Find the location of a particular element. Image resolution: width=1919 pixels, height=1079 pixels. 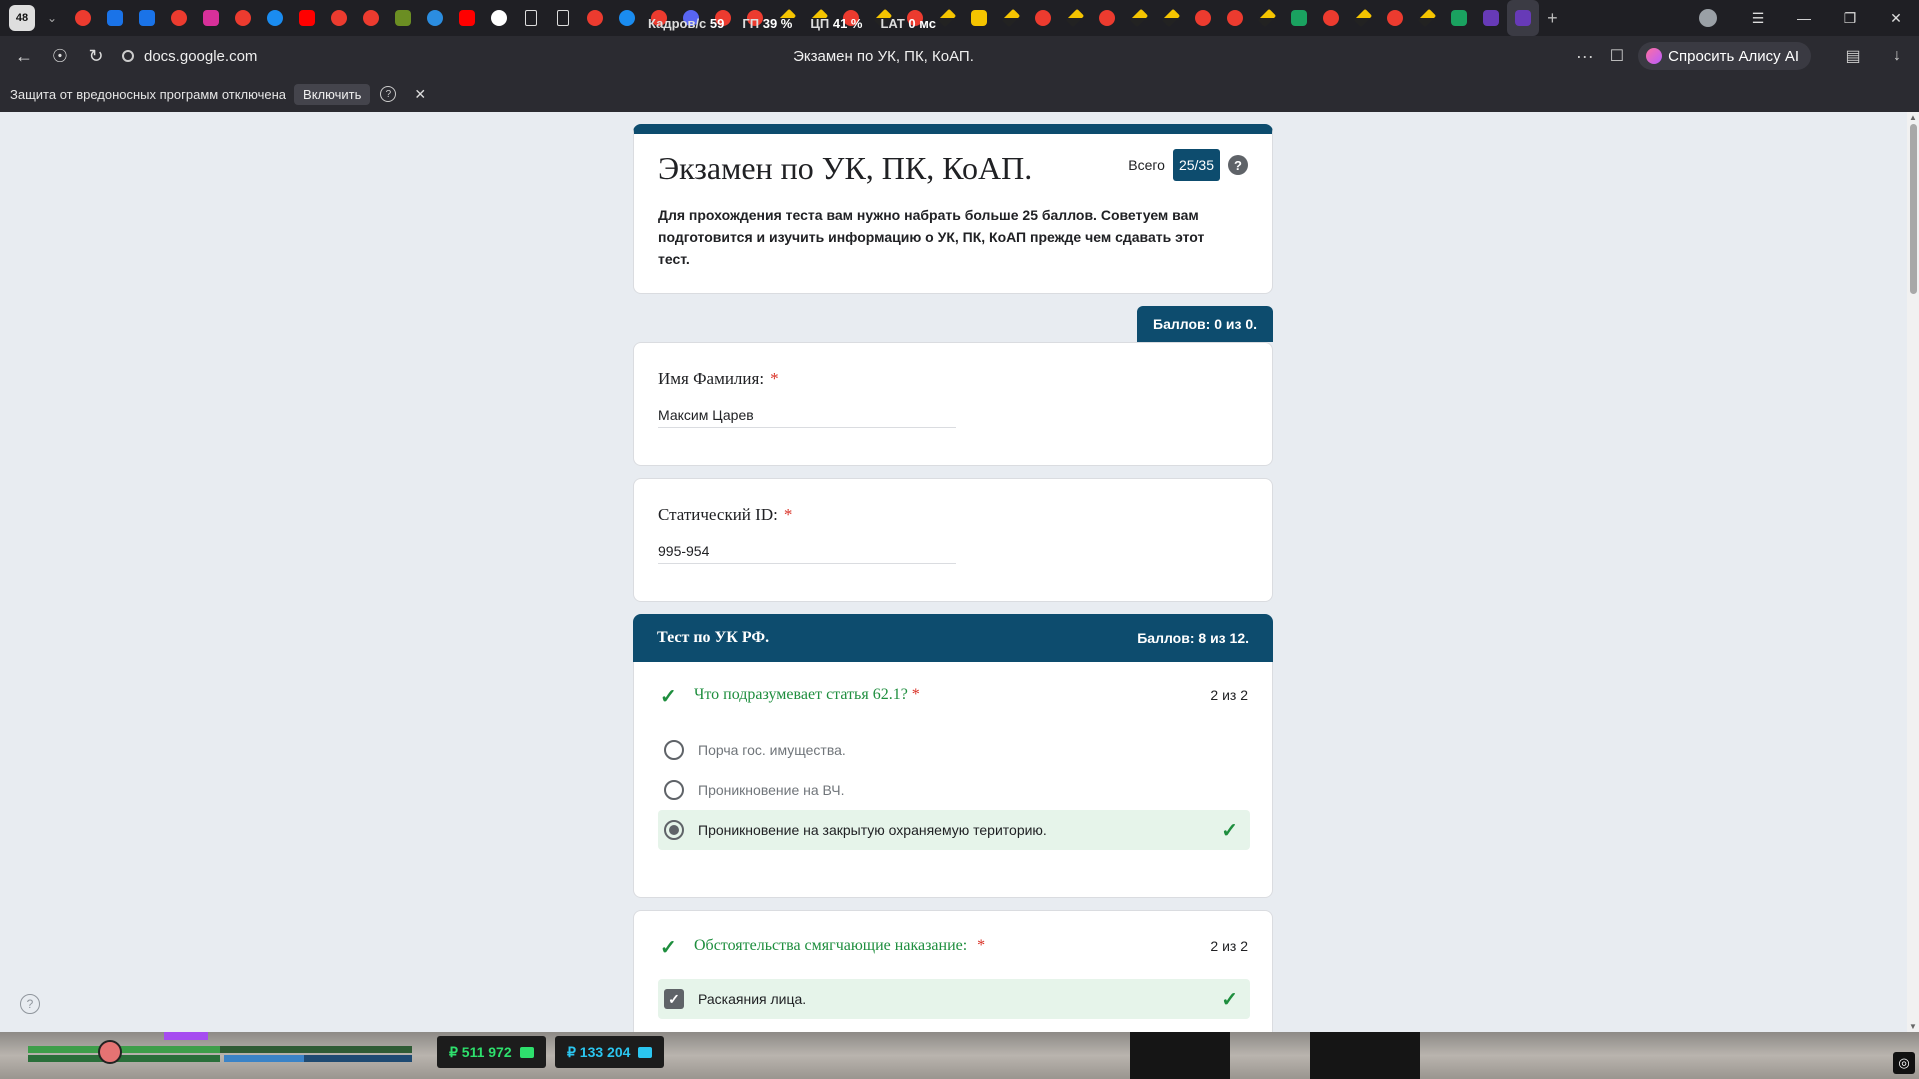

tab-forms-active is located at coordinates (1523, 18).